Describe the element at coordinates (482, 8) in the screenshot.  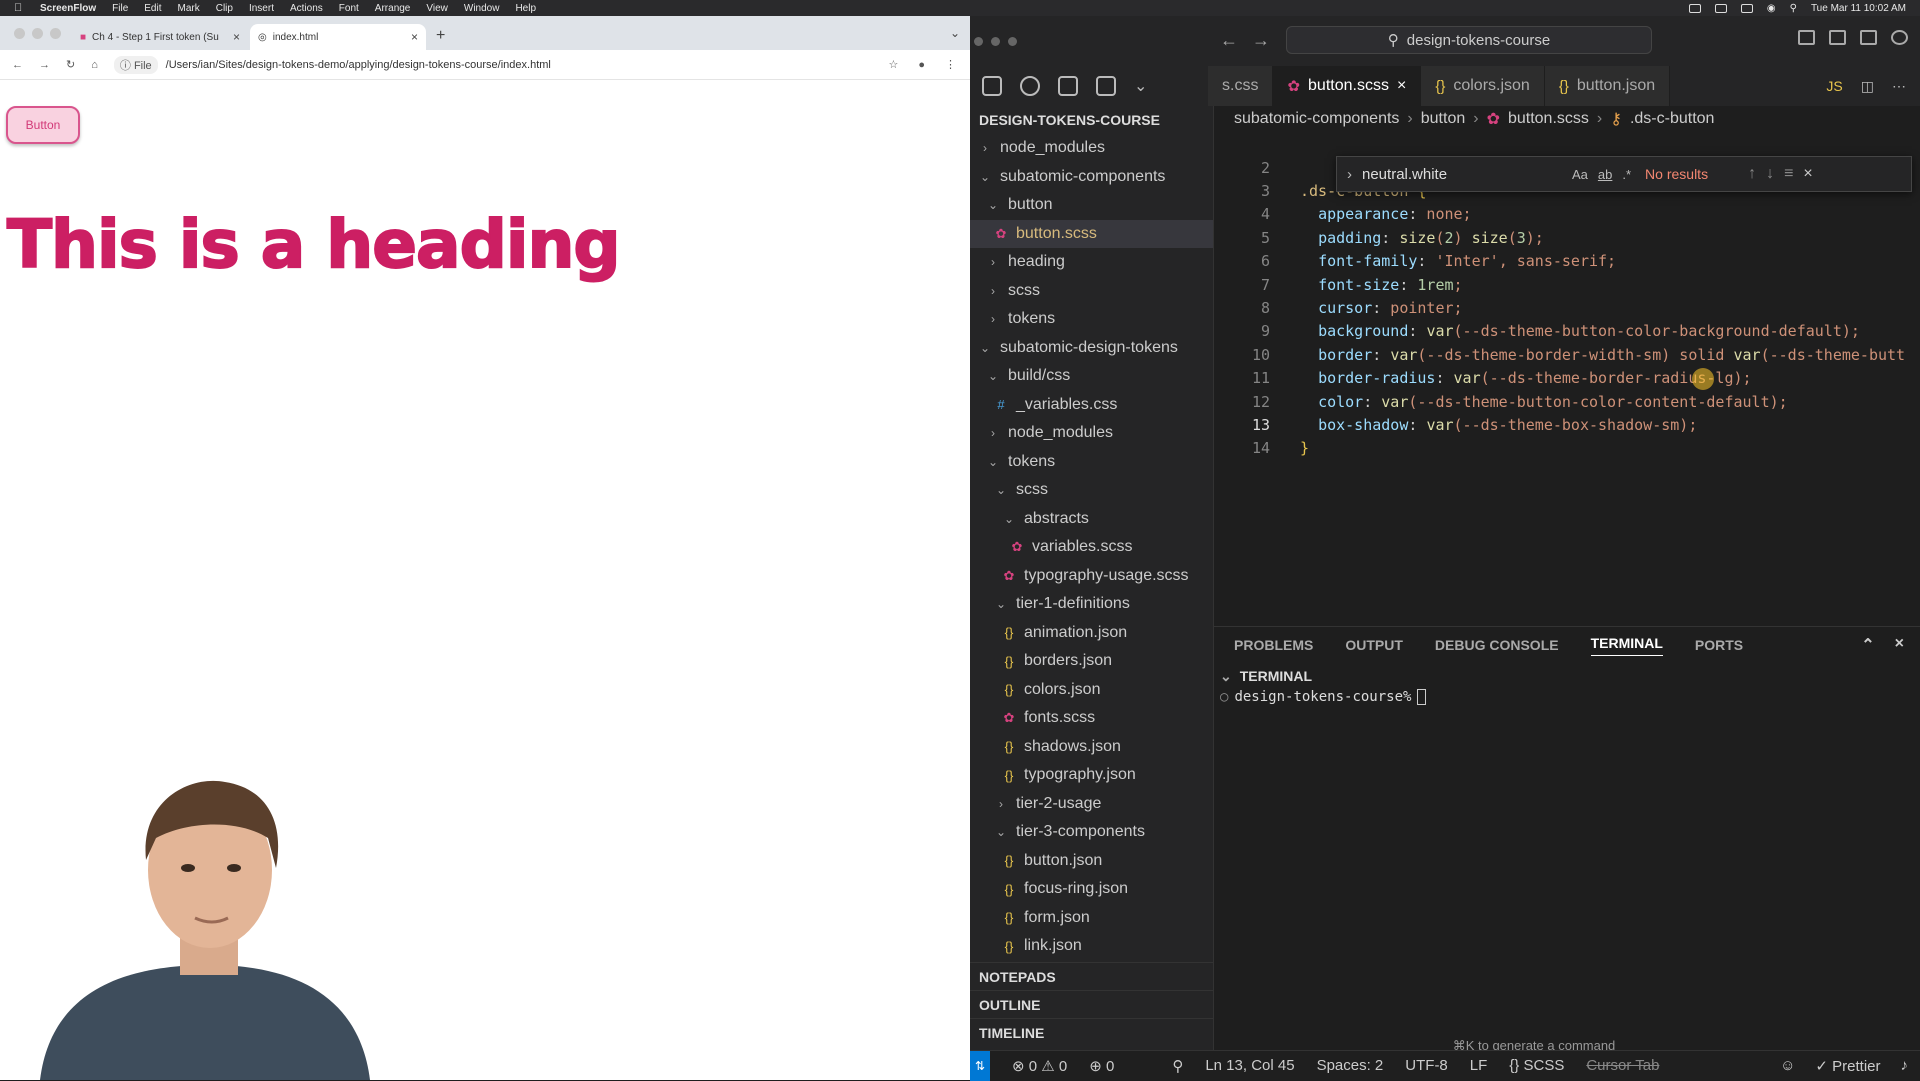
I see `menu-window: Window` at that location.